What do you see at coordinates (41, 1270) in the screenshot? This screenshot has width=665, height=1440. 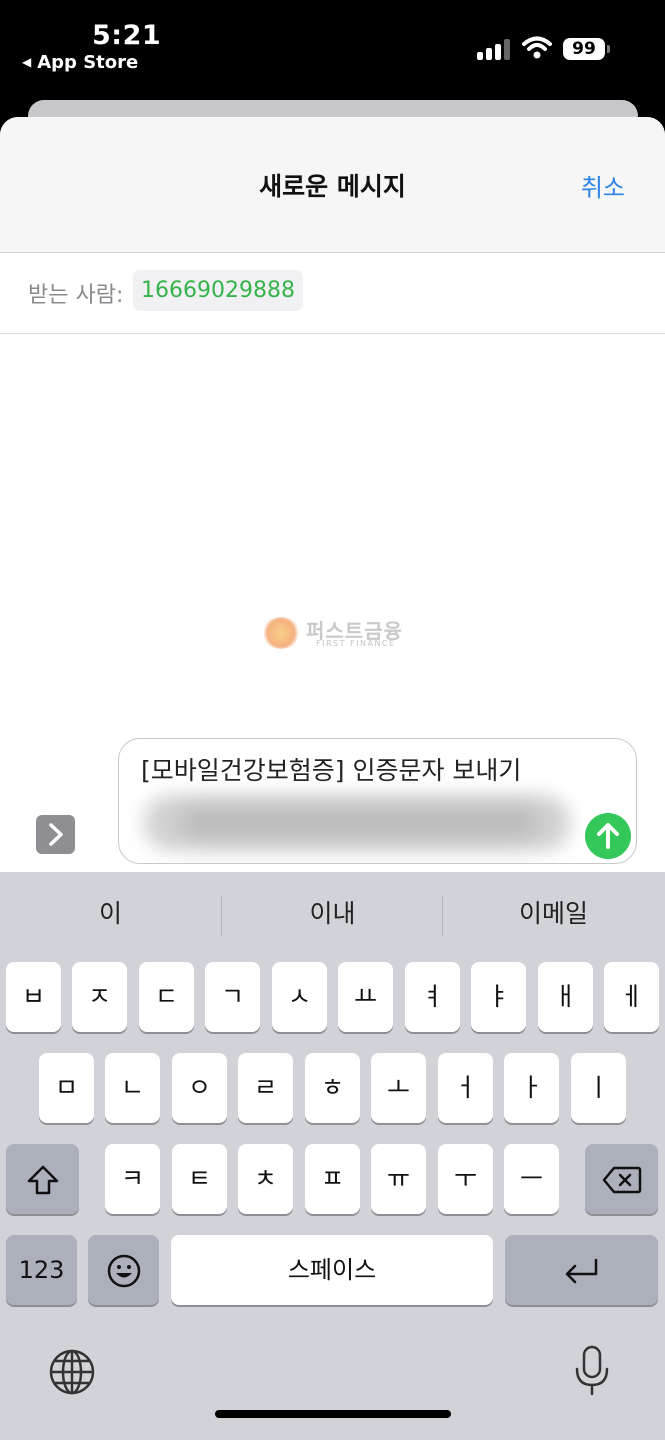 I see `numbers-key: 123` at bounding box center [41, 1270].